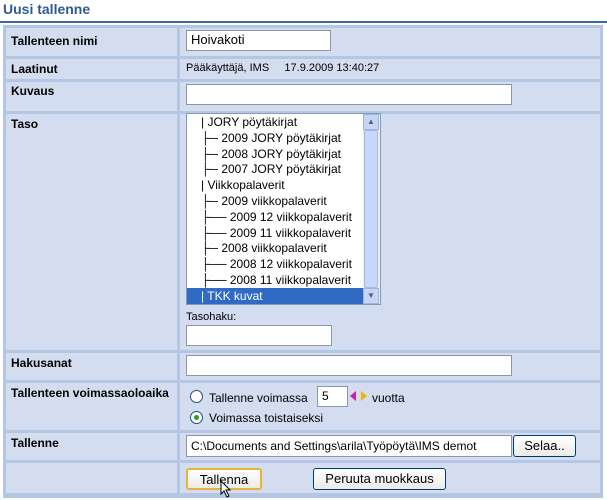 The image size is (607, 500). What do you see at coordinates (258, 398) in the screenshot?
I see `validity-option1-label: Tallenne voimassa` at bounding box center [258, 398].